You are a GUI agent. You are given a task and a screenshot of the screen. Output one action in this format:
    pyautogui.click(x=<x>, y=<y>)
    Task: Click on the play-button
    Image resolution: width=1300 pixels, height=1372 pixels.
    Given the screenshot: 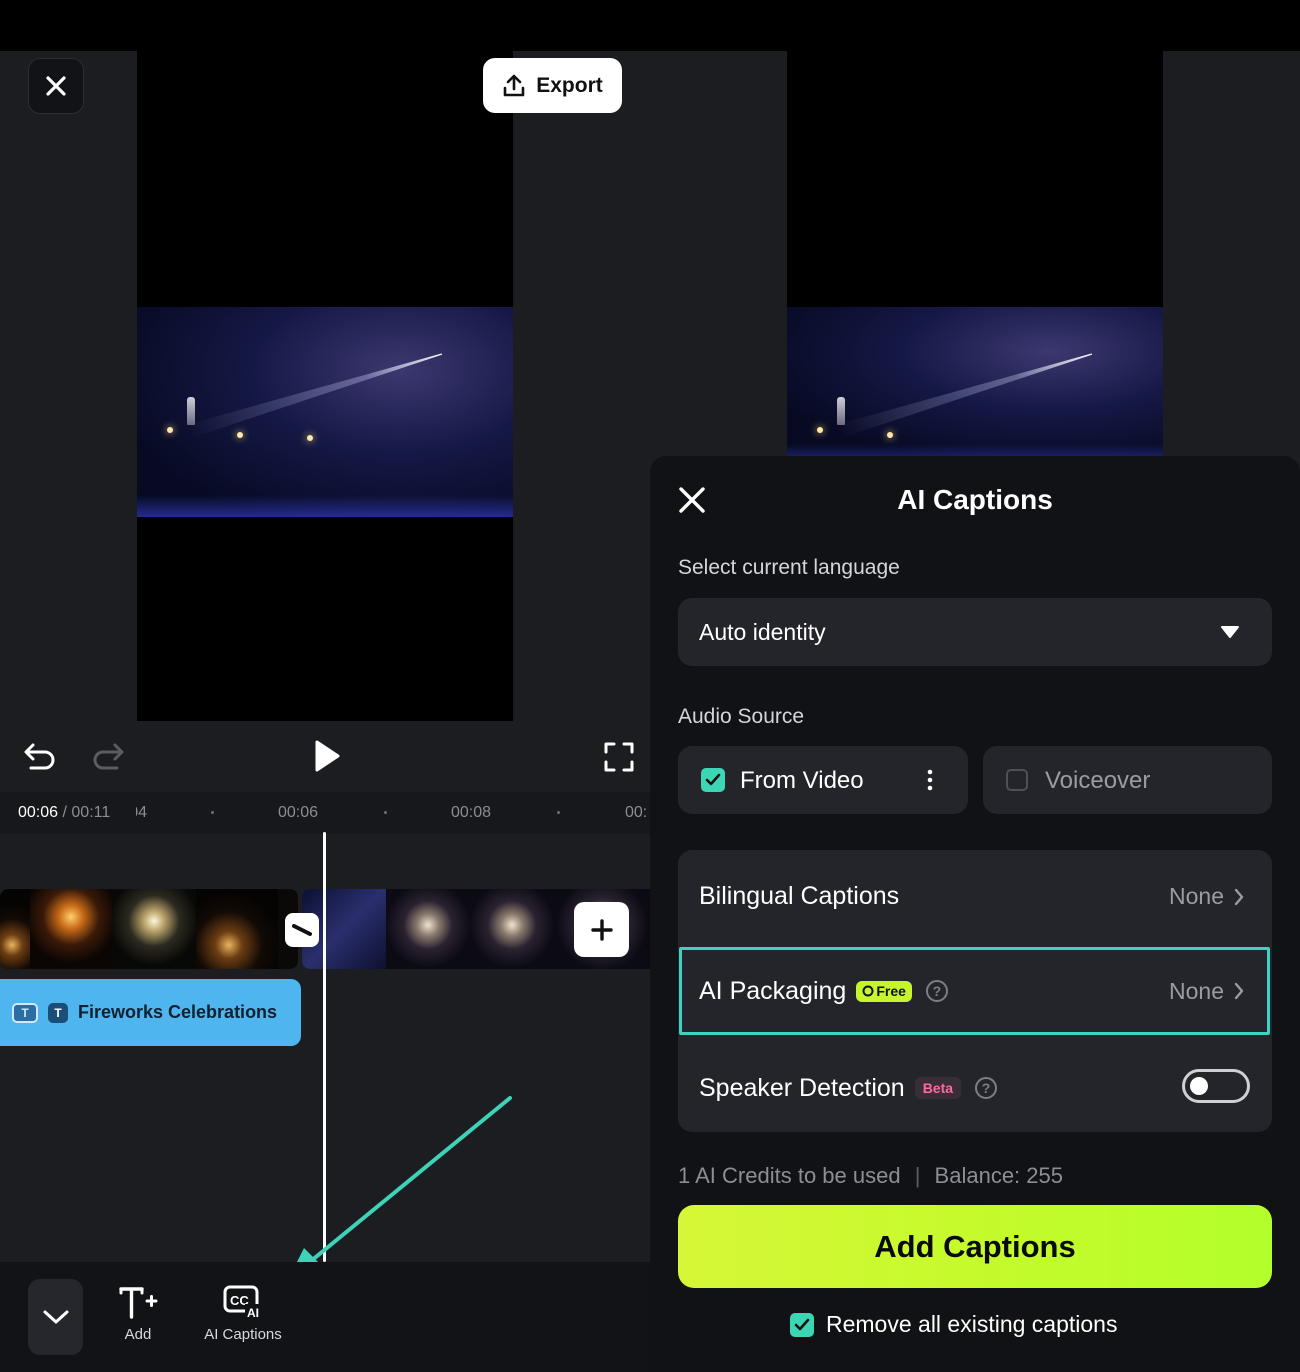 What is the action you would take?
    pyautogui.click(x=326, y=756)
    